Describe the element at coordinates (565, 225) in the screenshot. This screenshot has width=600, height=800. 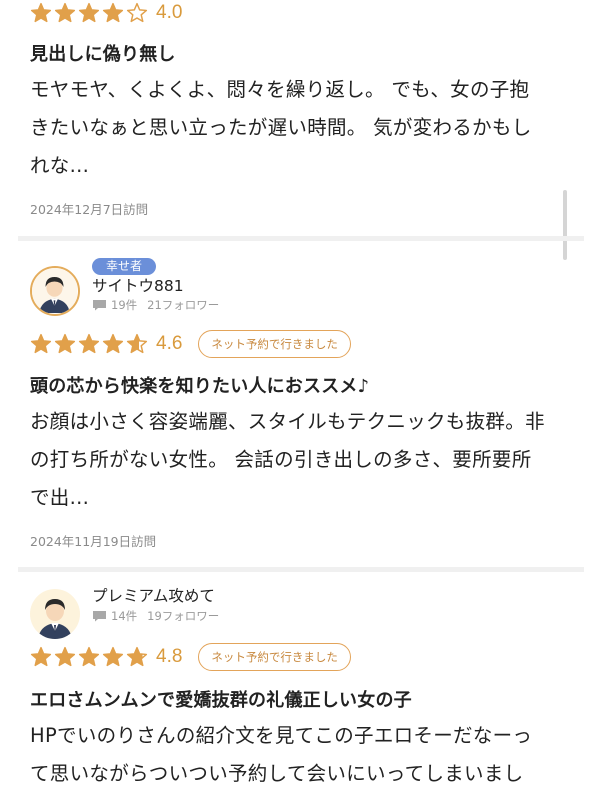
I see `scrollbar-thumb` at that location.